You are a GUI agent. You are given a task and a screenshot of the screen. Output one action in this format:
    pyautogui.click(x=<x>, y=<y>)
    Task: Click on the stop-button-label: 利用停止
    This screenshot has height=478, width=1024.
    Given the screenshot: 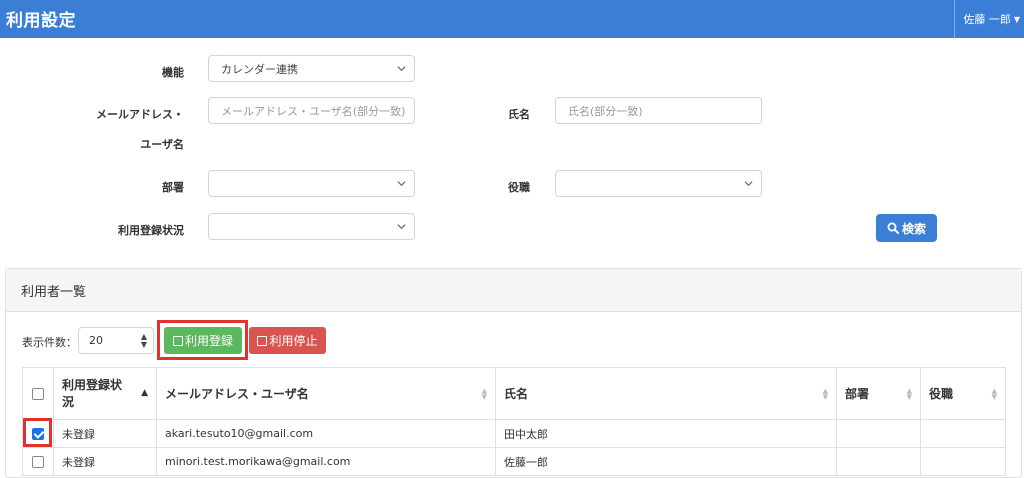 What is the action you would take?
    pyautogui.click(x=293, y=341)
    